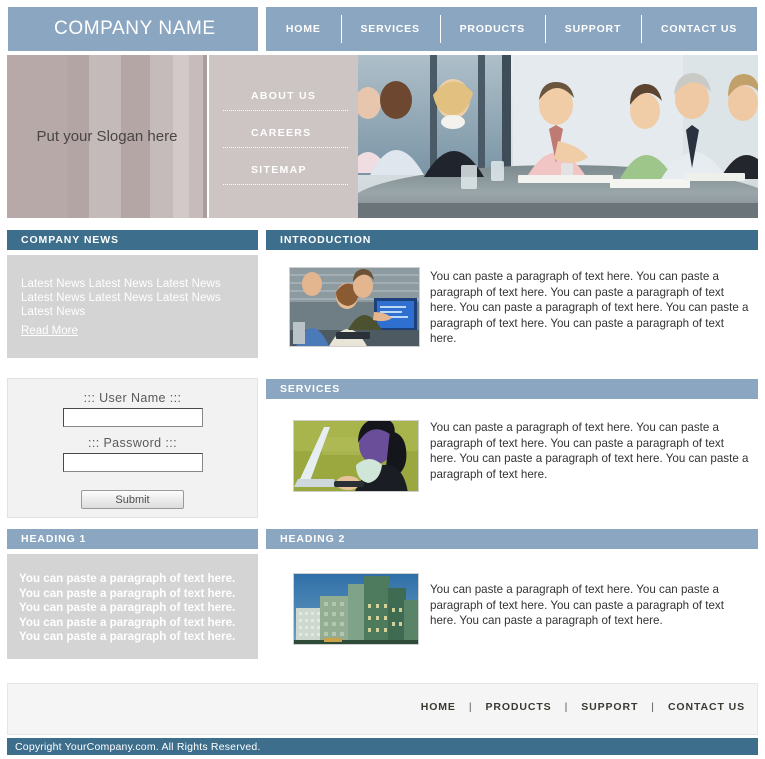 The height and width of the screenshot is (759, 765). Describe the element at coordinates (284, 170) in the screenshot. I see `banner-link-sitemap: SITEMAP` at that location.